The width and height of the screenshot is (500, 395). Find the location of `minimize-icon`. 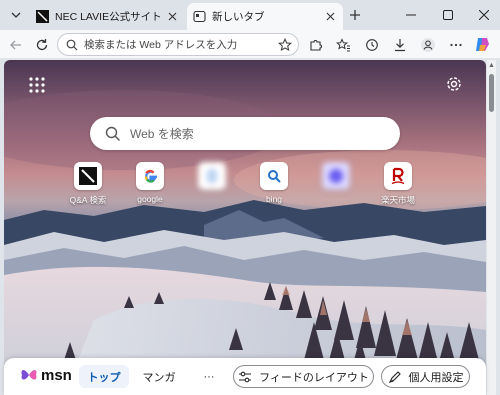

minimize-icon is located at coordinates (411, 15).